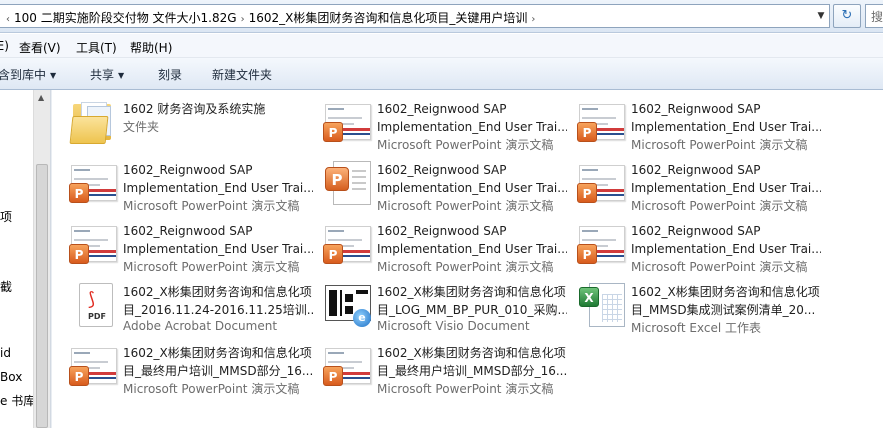 The image size is (883, 428). Describe the element at coordinates (200, 326) in the screenshot. I see `file-type: Adobe Acrobat Document` at that location.